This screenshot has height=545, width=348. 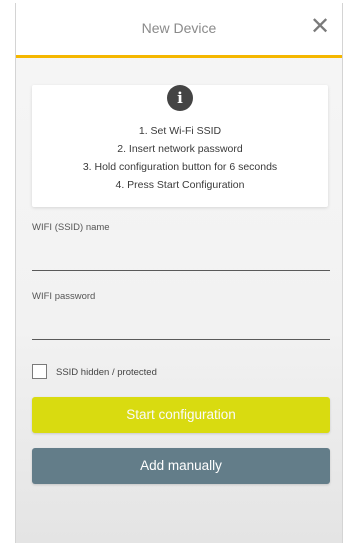 What do you see at coordinates (183, 328) in the screenshot?
I see `password-input` at bounding box center [183, 328].